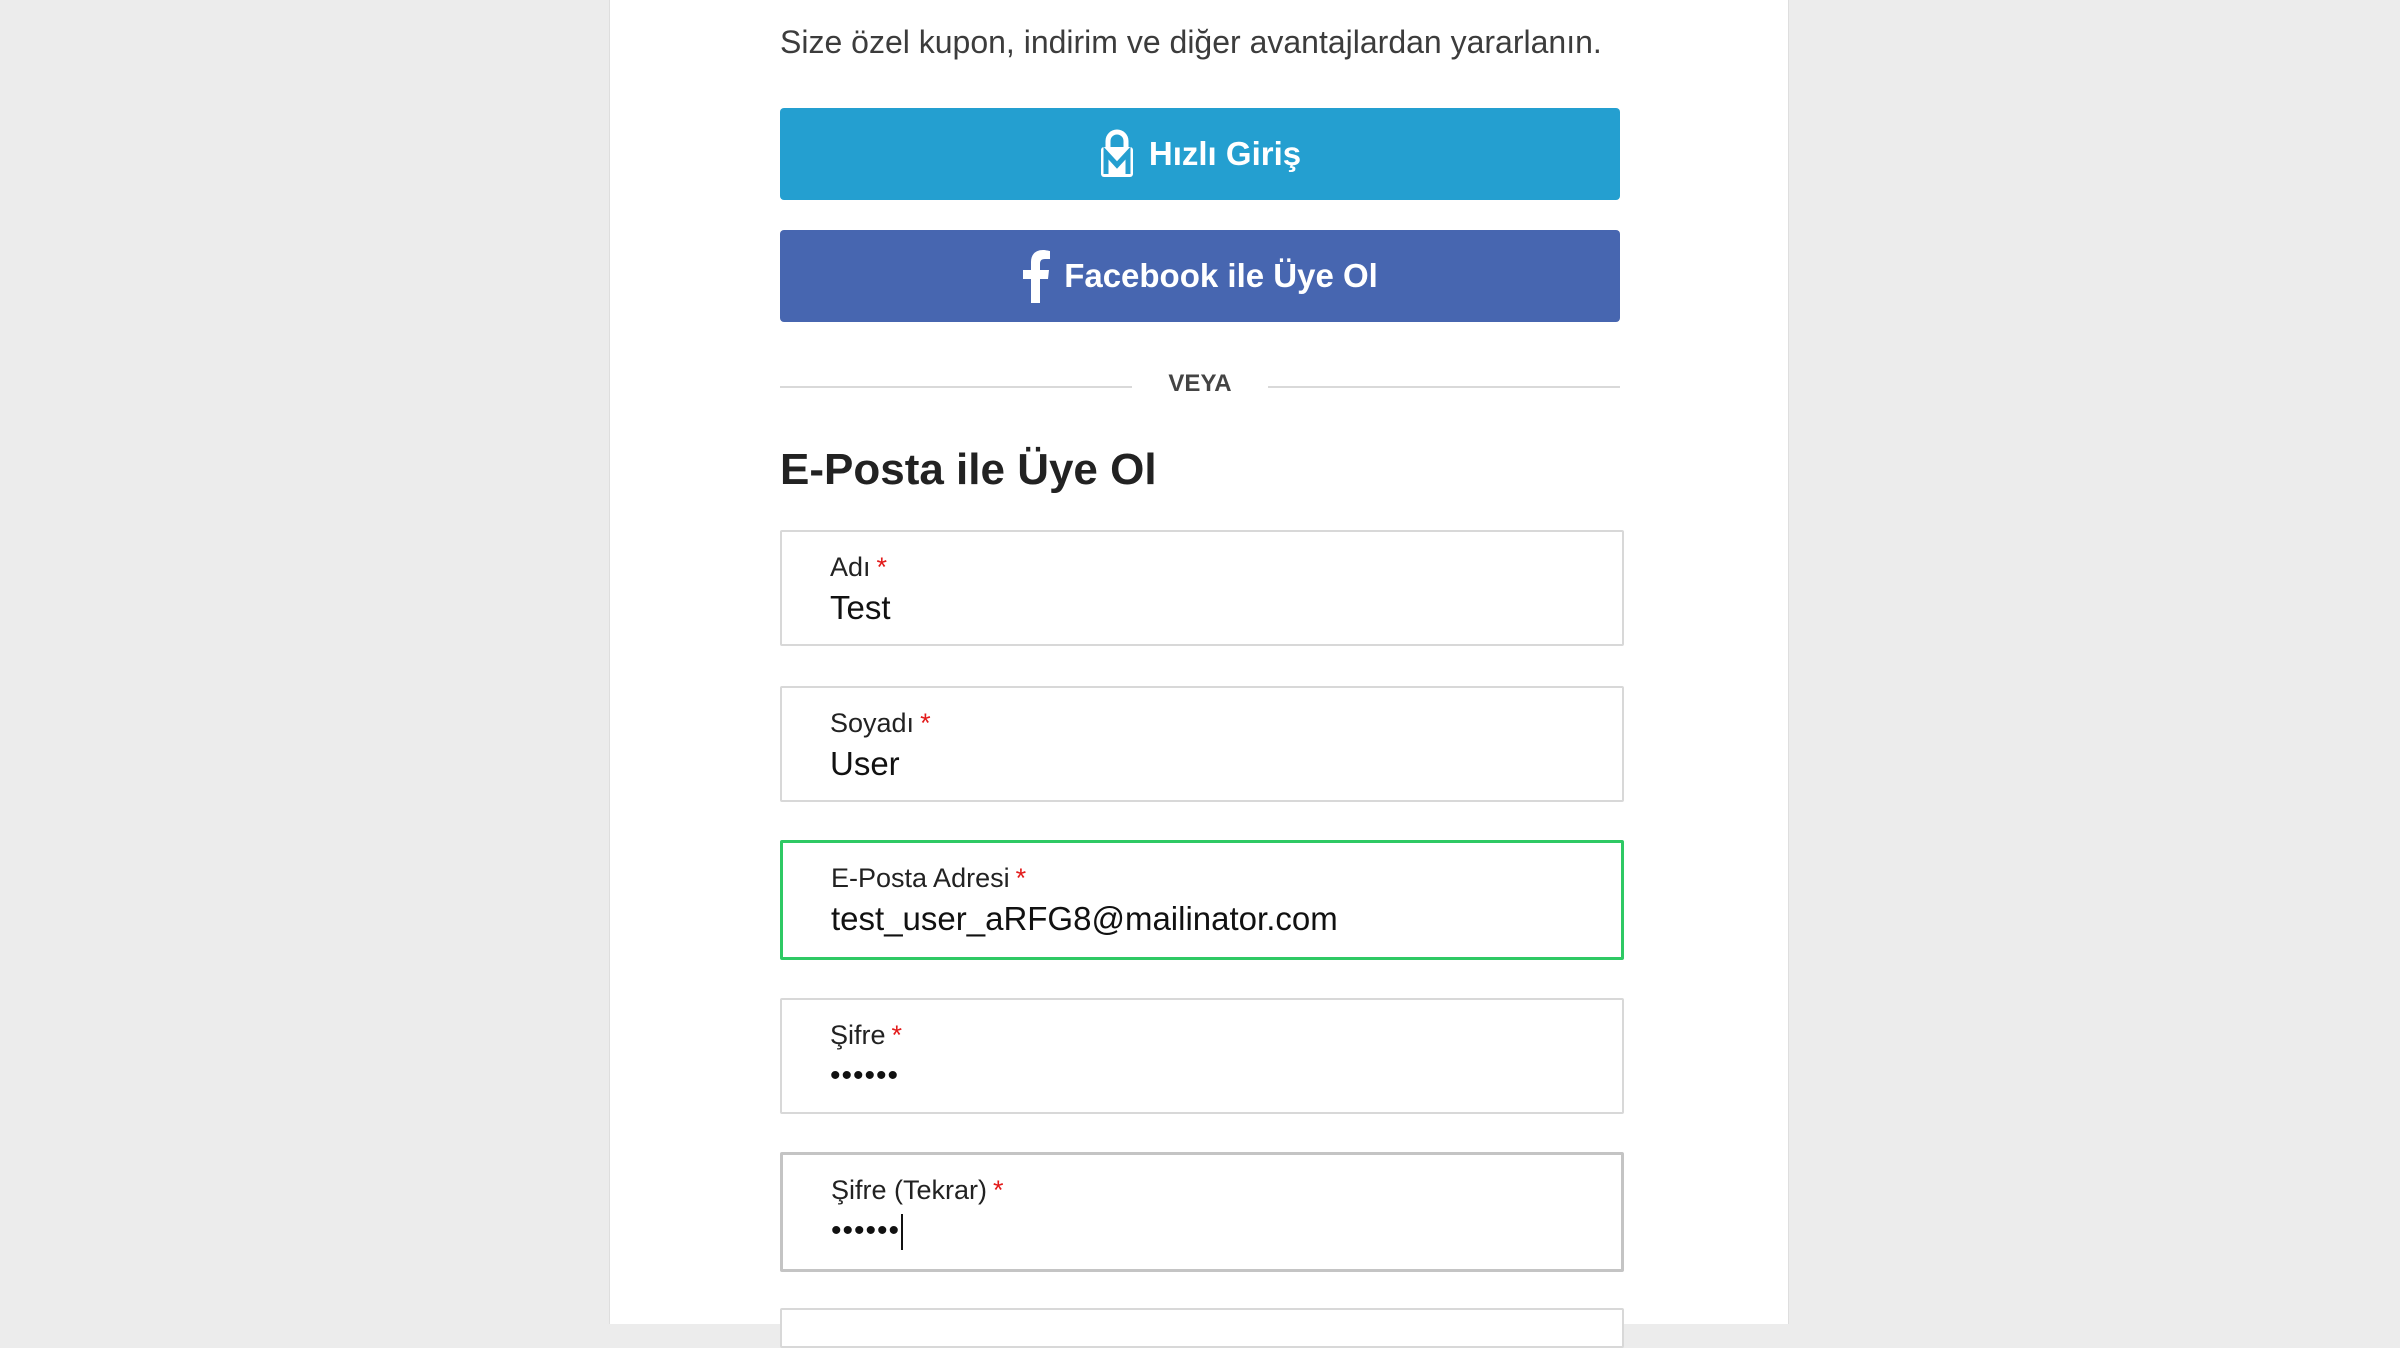 This screenshot has height=1348, width=2400. I want to click on email-signup-title: E-Posta ile Üye Ol, so click(968, 469).